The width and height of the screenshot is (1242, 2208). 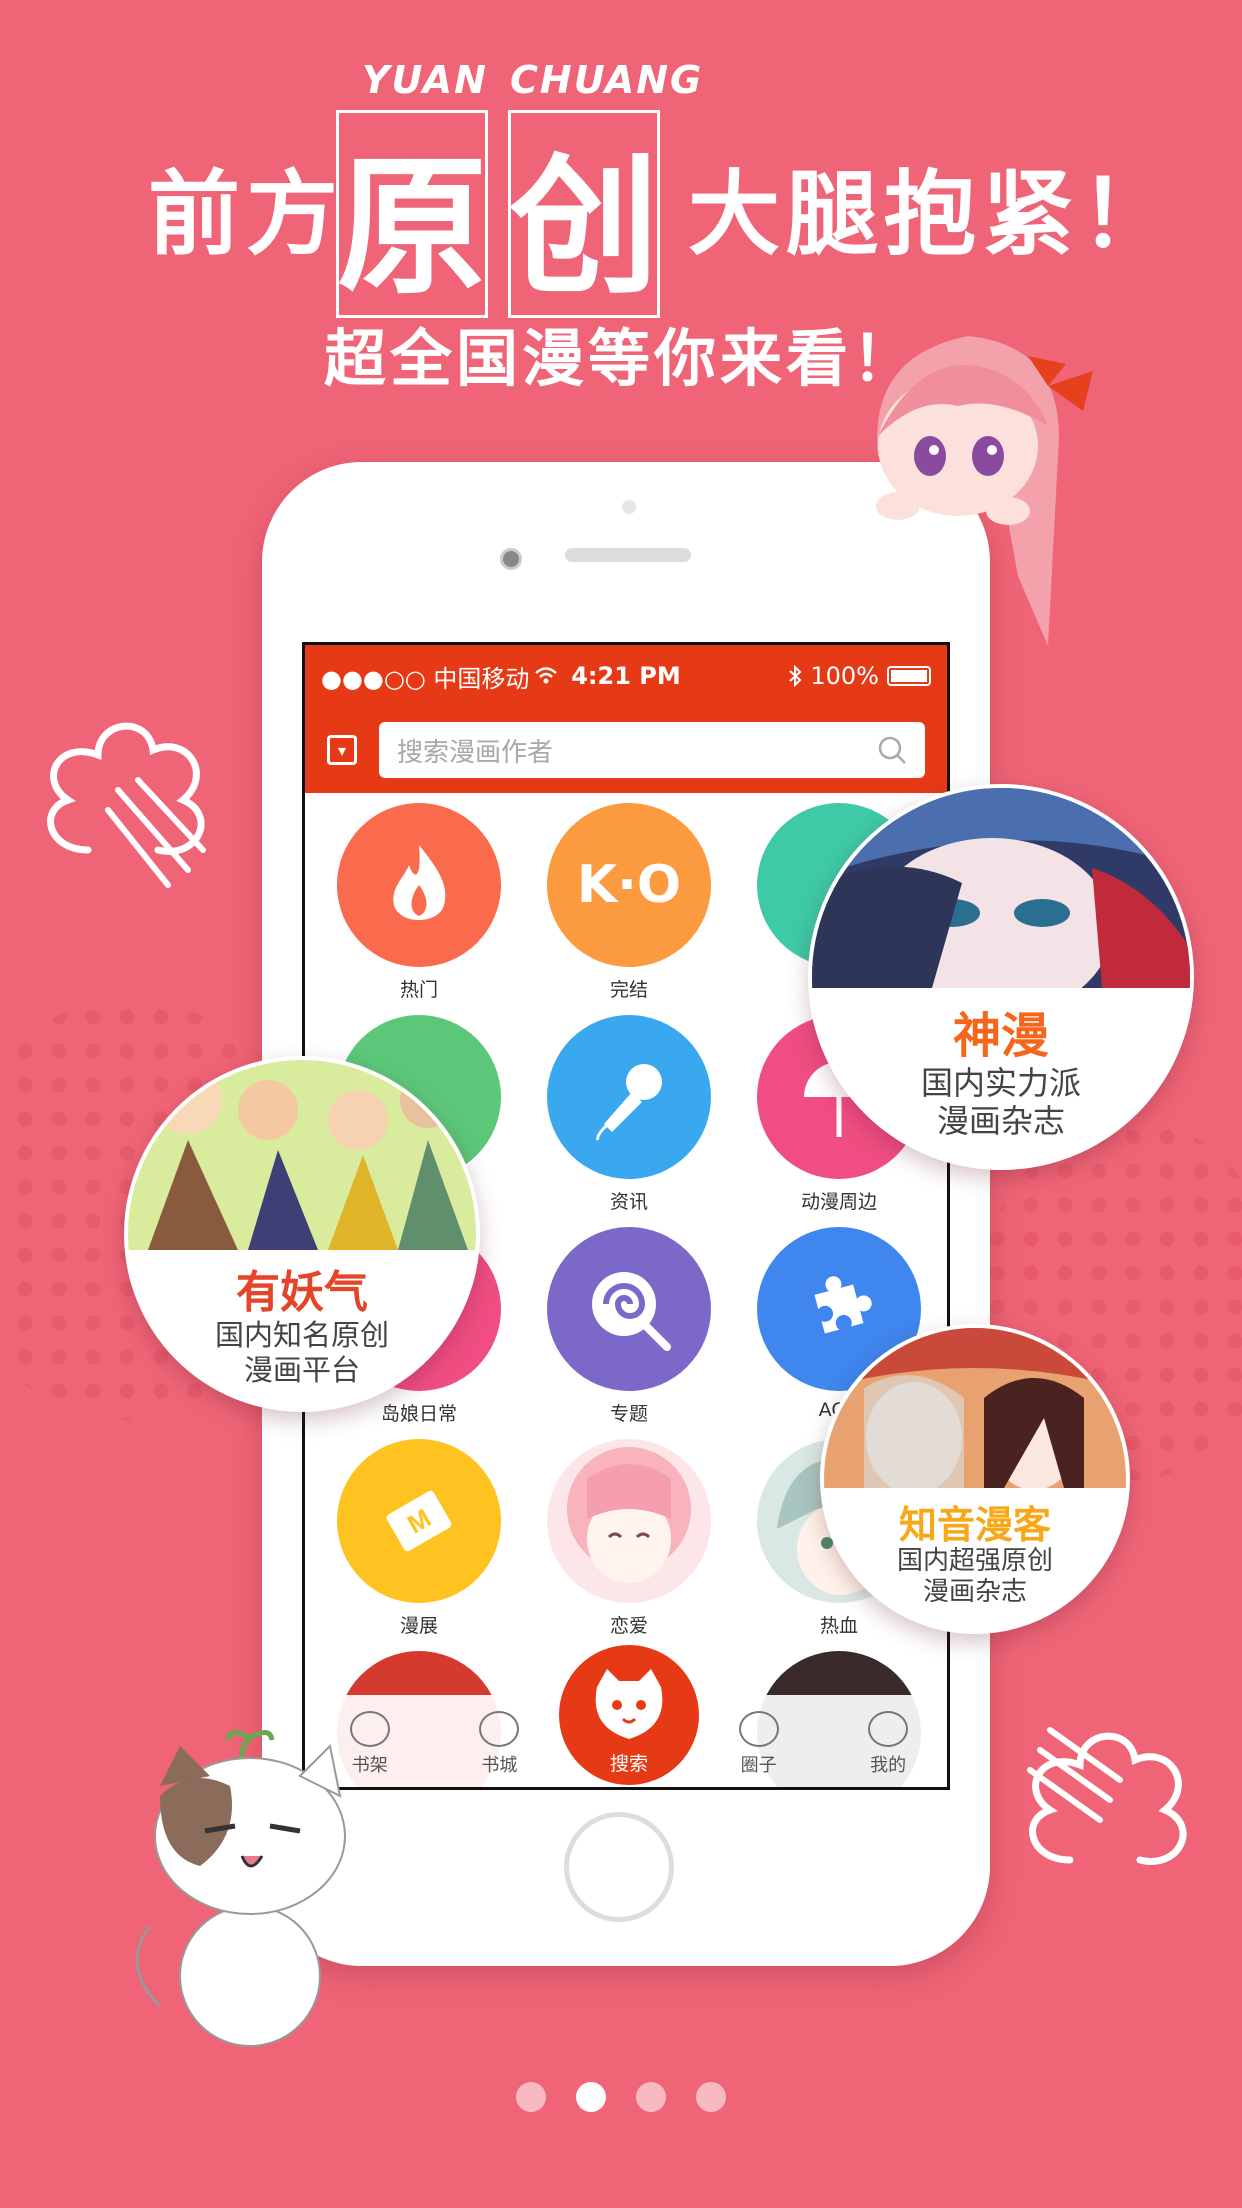 I want to click on headline: YUAN CHUANG 前方 原 创 大腿抱紧！, so click(x=621, y=184).